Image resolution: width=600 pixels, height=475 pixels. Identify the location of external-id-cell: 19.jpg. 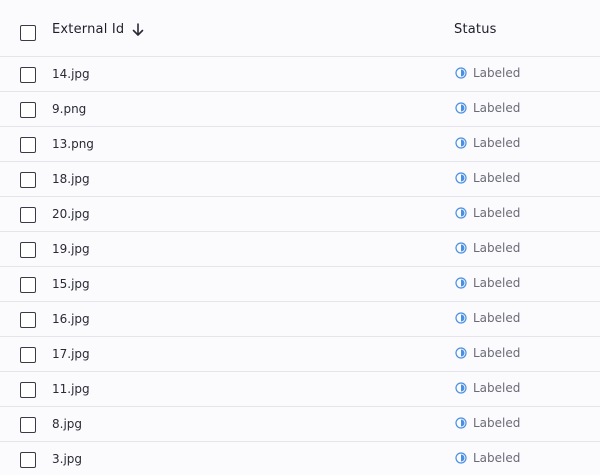
(71, 249).